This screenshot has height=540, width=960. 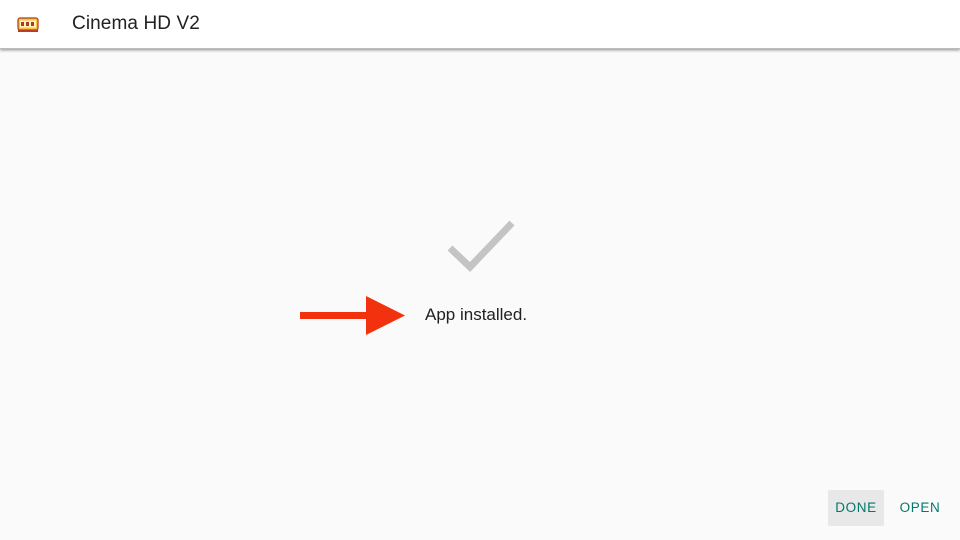 I want to click on checkmark-icon, so click(x=481, y=246).